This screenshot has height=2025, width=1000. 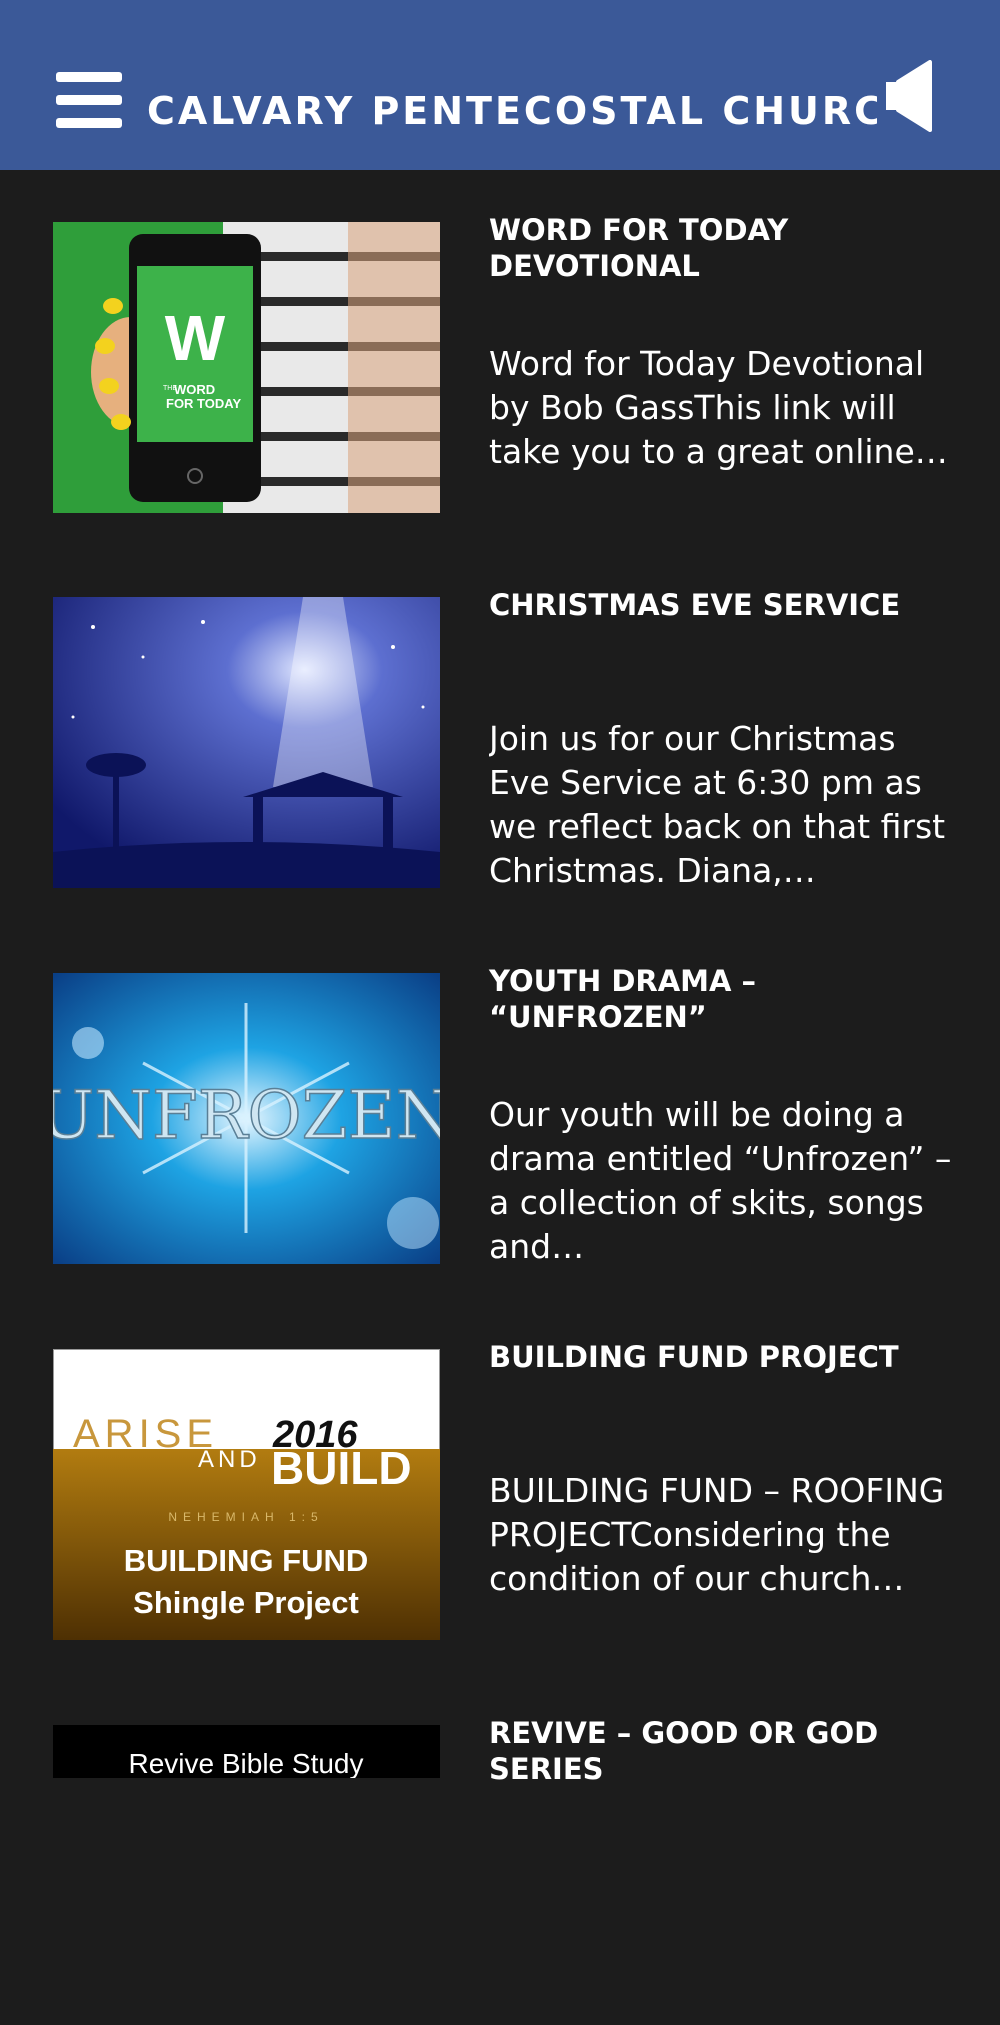 What do you see at coordinates (246, 742) in the screenshot?
I see `post-thumbnail` at bounding box center [246, 742].